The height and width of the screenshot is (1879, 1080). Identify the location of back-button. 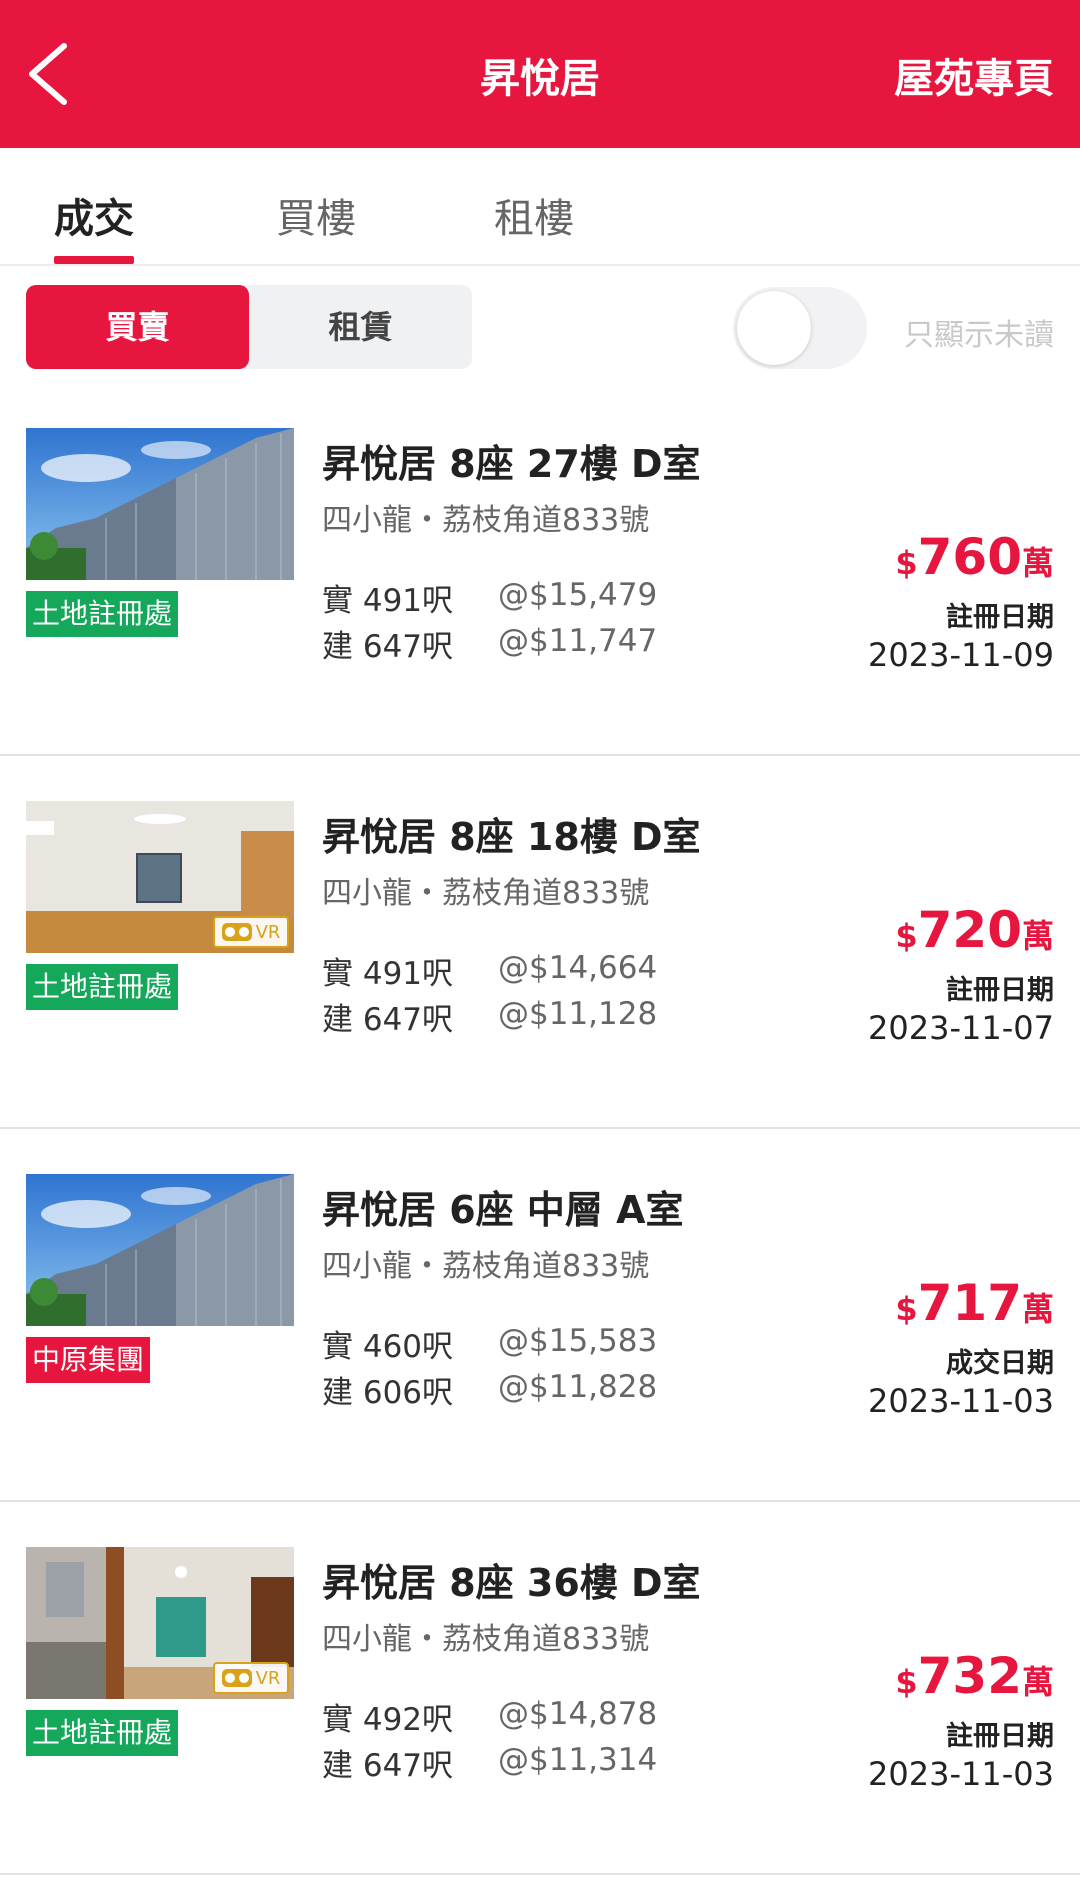
(57, 74).